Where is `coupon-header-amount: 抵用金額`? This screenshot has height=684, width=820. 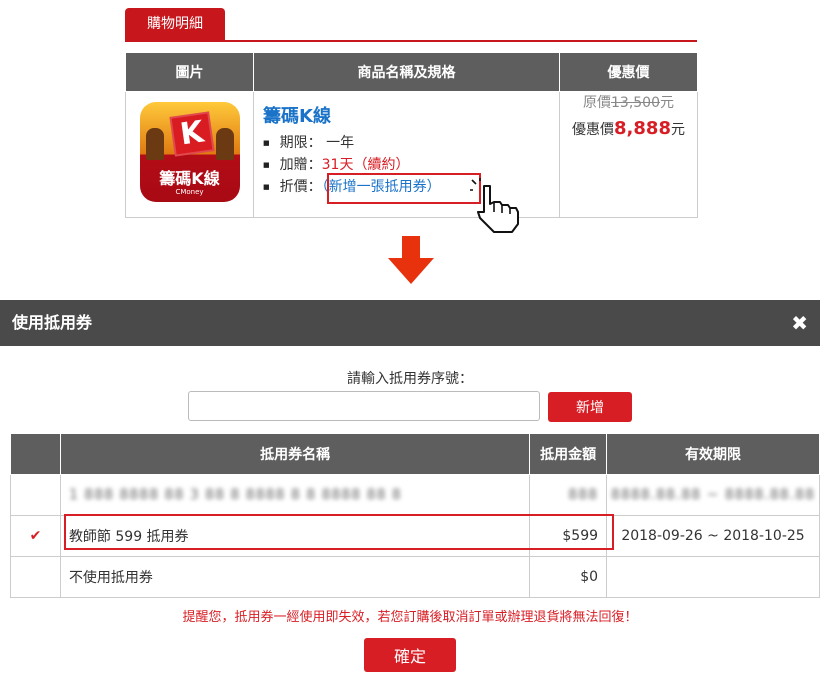
coupon-header-amount: 抵用金額 is located at coordinates (568, 454).